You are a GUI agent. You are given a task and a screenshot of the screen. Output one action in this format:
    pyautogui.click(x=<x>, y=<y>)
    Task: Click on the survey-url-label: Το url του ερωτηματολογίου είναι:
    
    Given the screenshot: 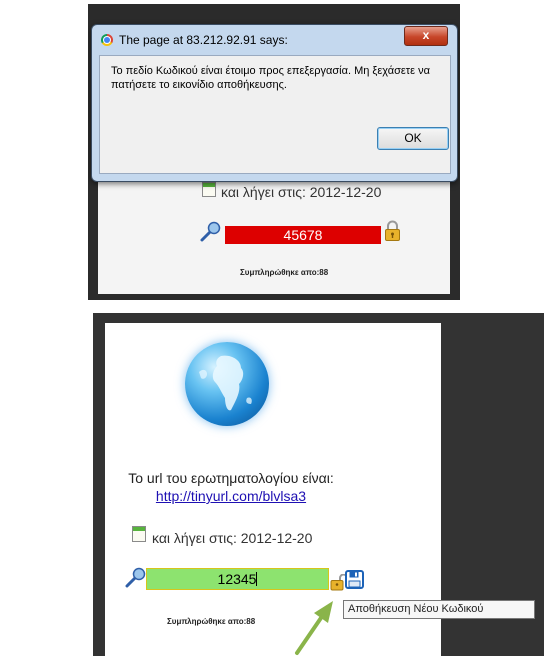 What is the action you would take?
    pyautogui.click(x=231, y=478)
    